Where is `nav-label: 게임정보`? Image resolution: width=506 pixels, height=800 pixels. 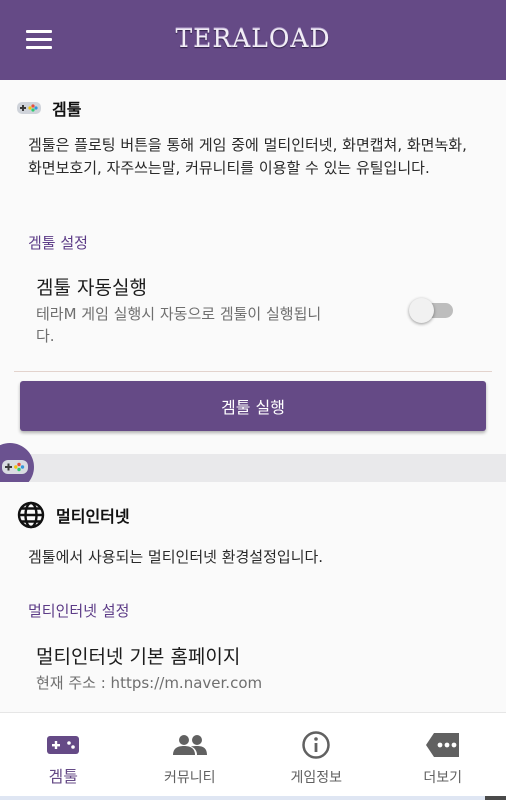 nav-label: 게임정보 is located at coordinates (316, 778).